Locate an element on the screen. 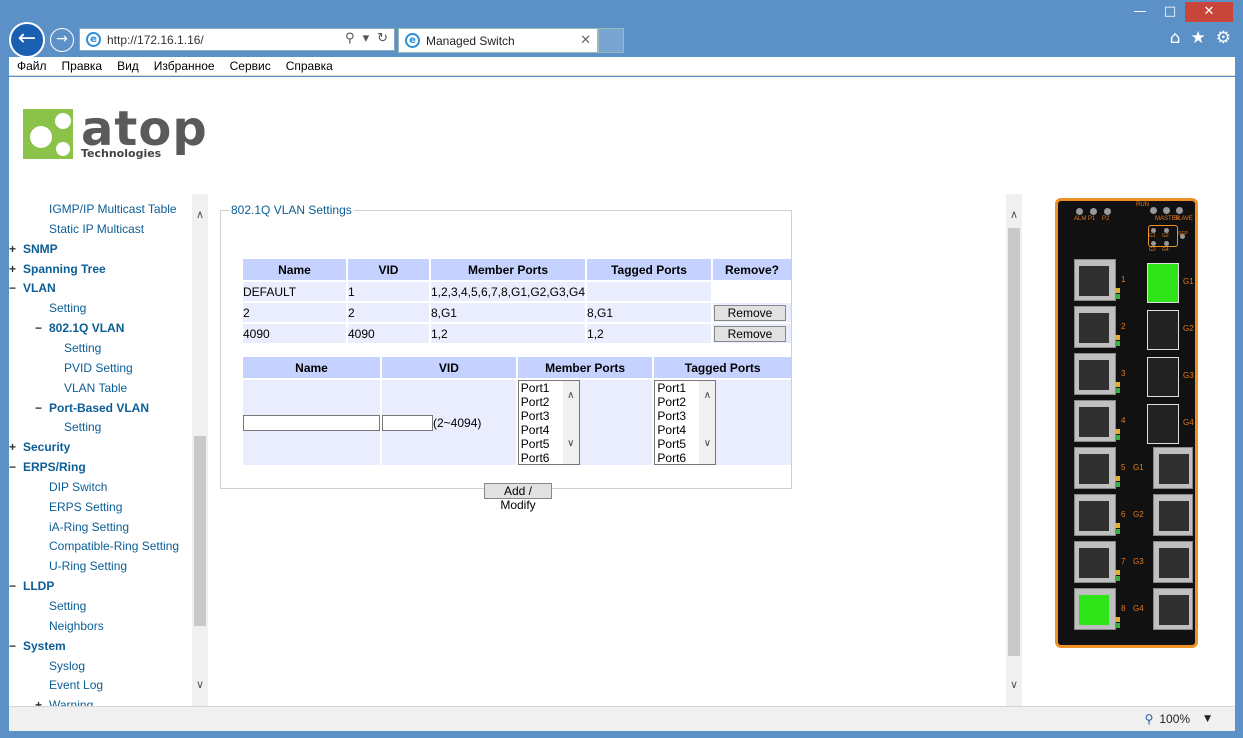 This screenshot has height=738, width=1243. sidebar-item-erps-ring: − ERPS/Ring is located at coordinates (47, 467).